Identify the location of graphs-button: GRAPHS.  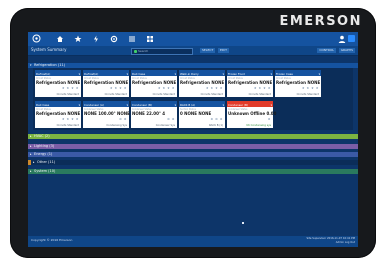
(346, 50).